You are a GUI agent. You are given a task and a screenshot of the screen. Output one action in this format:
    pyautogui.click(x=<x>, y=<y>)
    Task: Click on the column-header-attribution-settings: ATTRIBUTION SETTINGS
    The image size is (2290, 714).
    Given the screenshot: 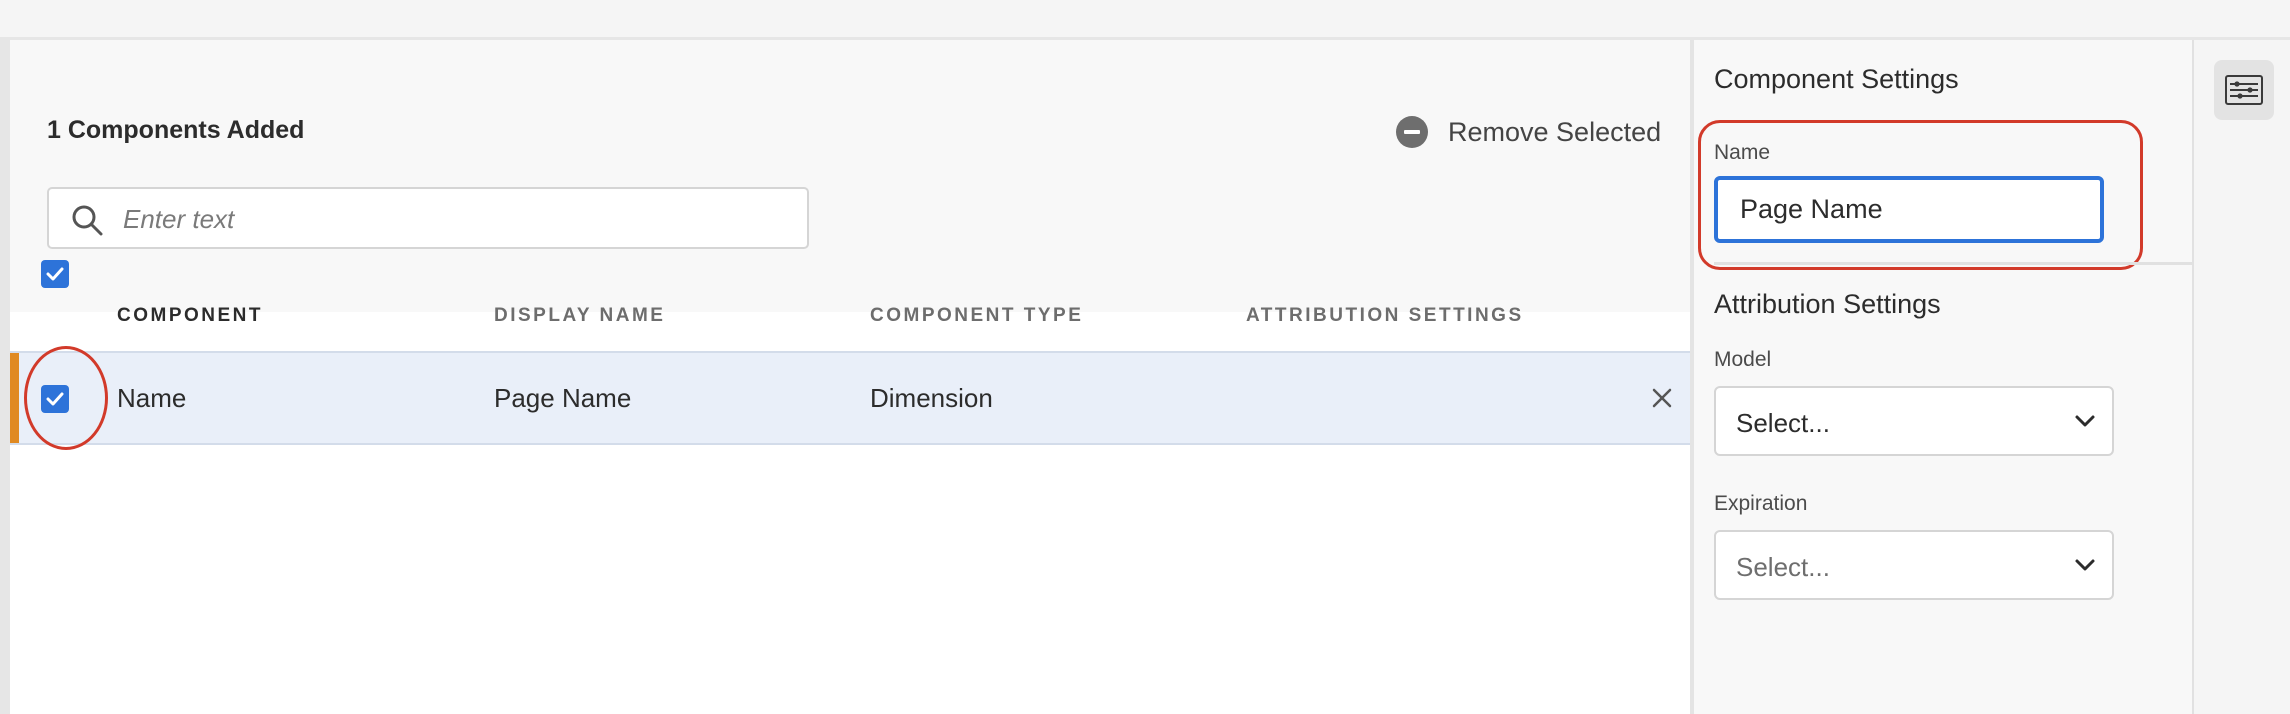 What is the action you would take?
    pyautogui.click(x=1385, y=316)
    